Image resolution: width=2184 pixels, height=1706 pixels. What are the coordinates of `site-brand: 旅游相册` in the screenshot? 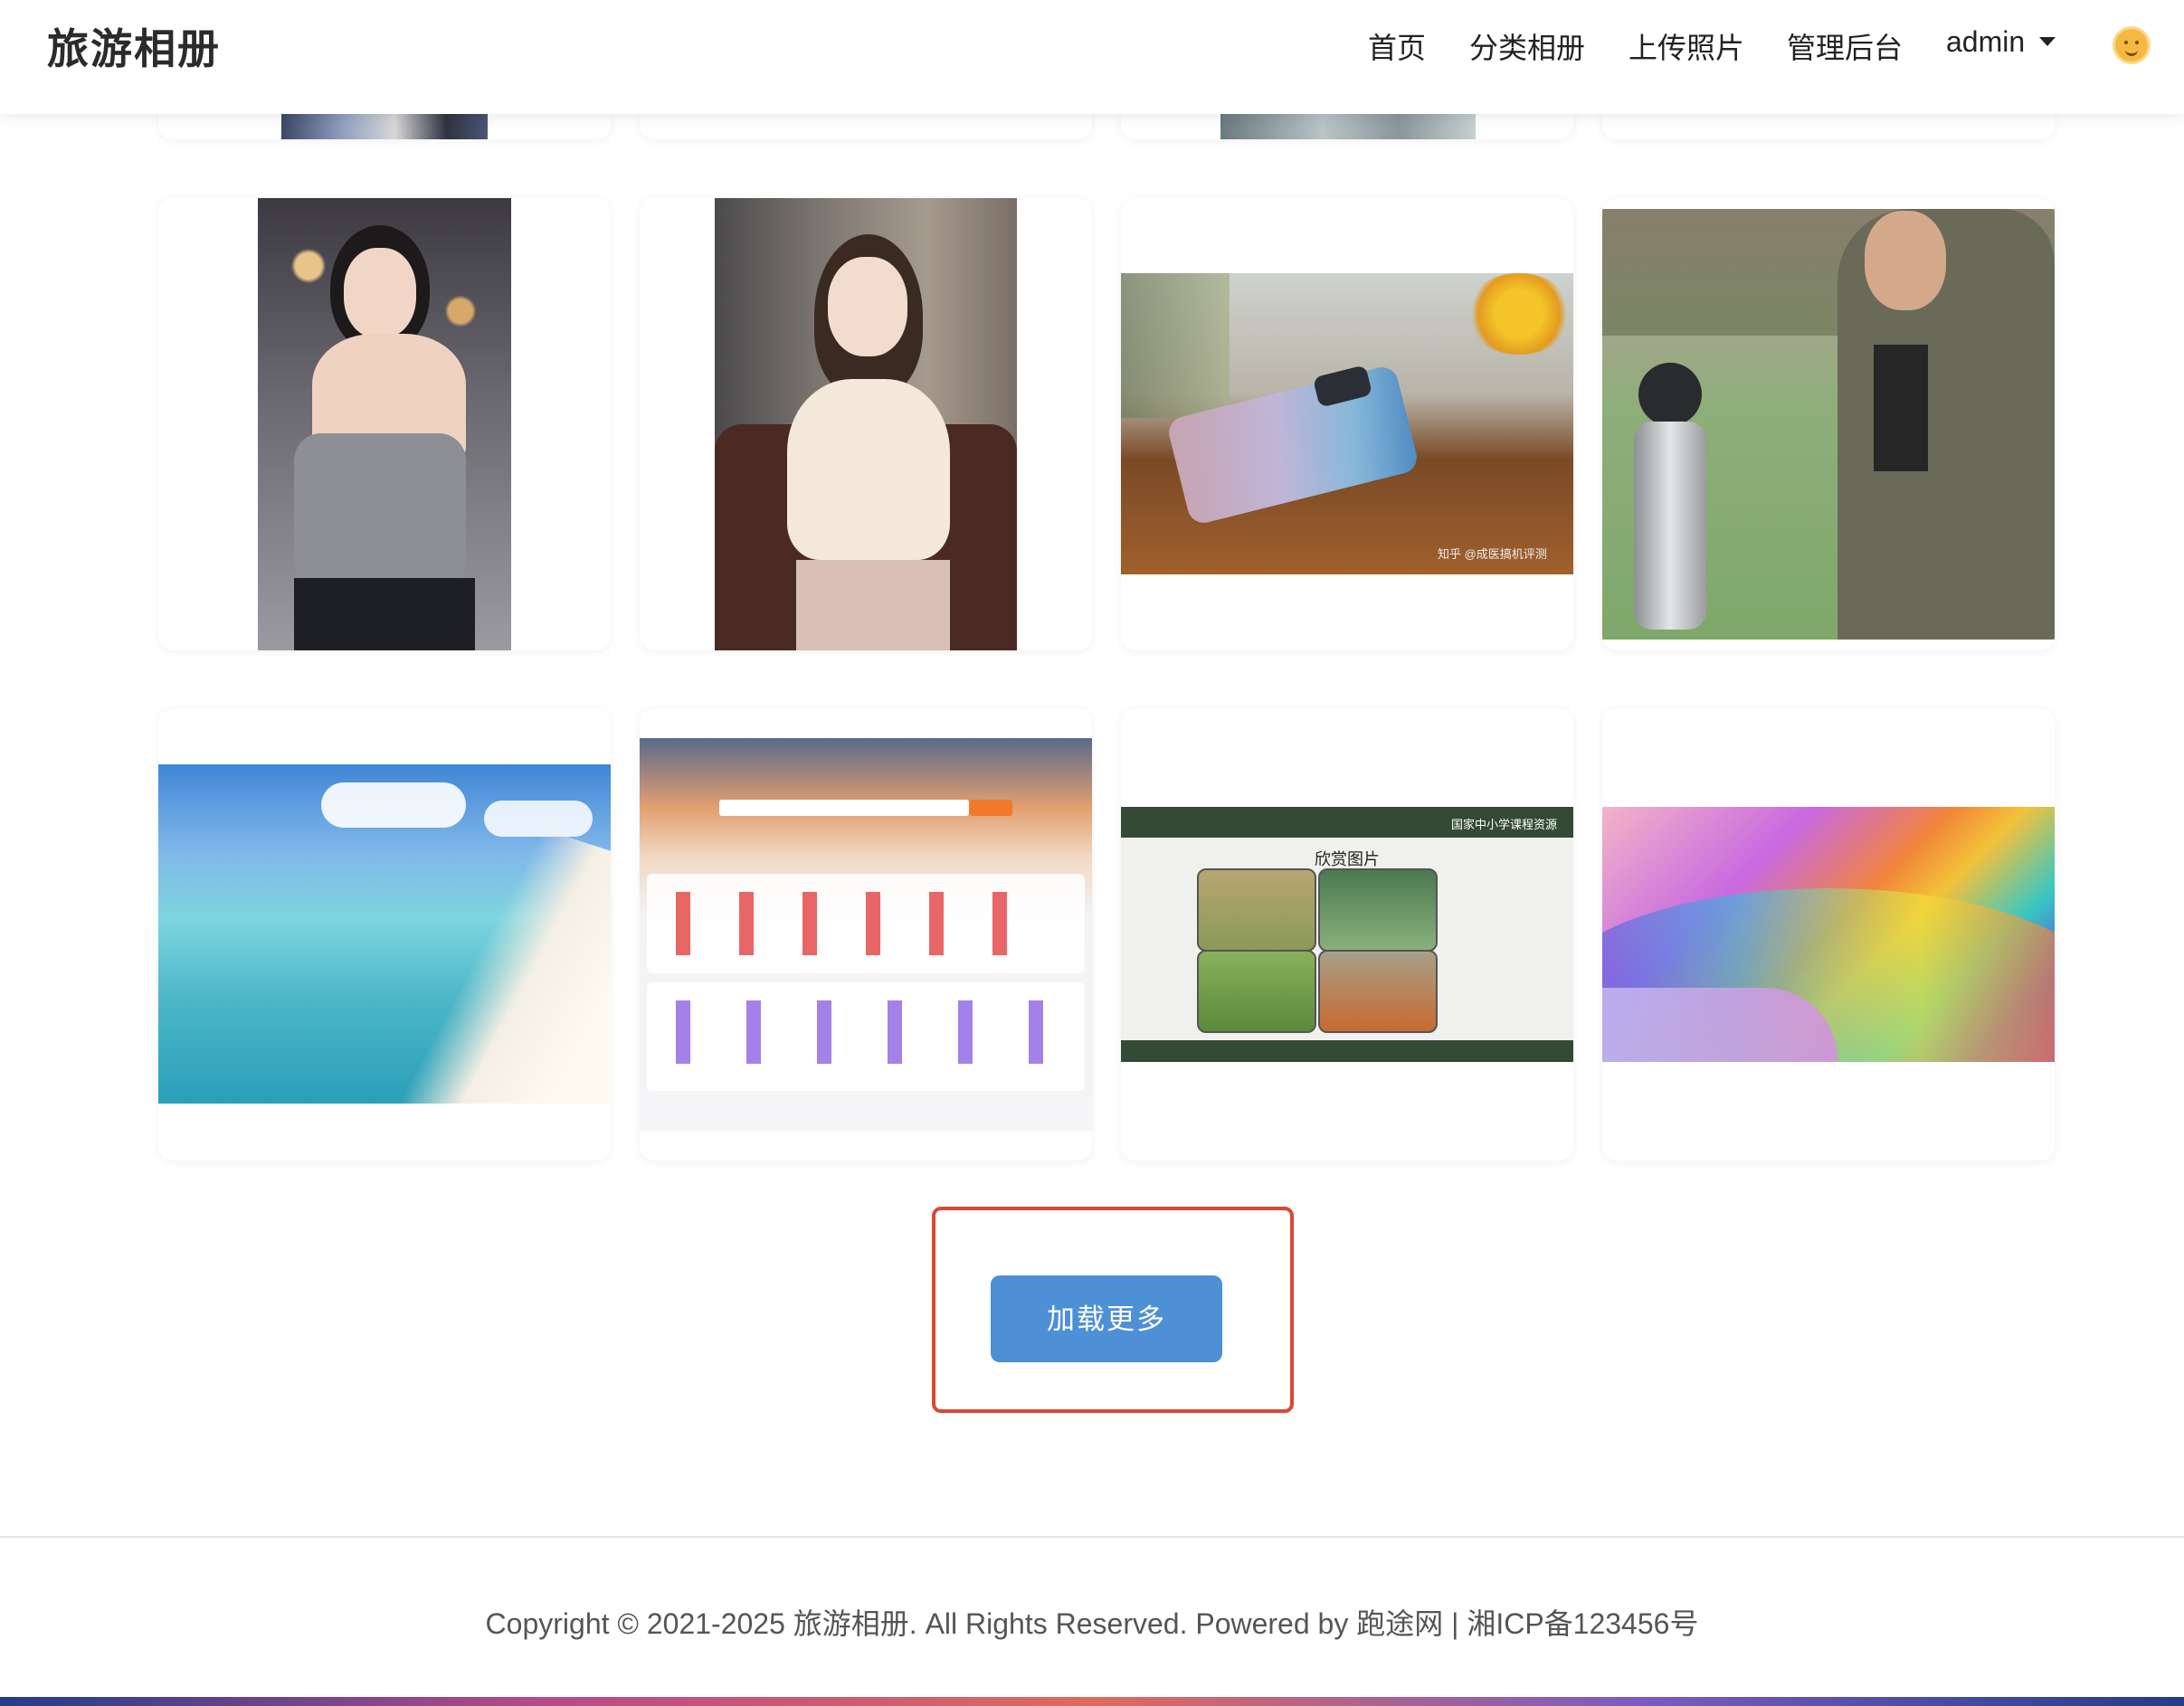 It's located at (134, 46).